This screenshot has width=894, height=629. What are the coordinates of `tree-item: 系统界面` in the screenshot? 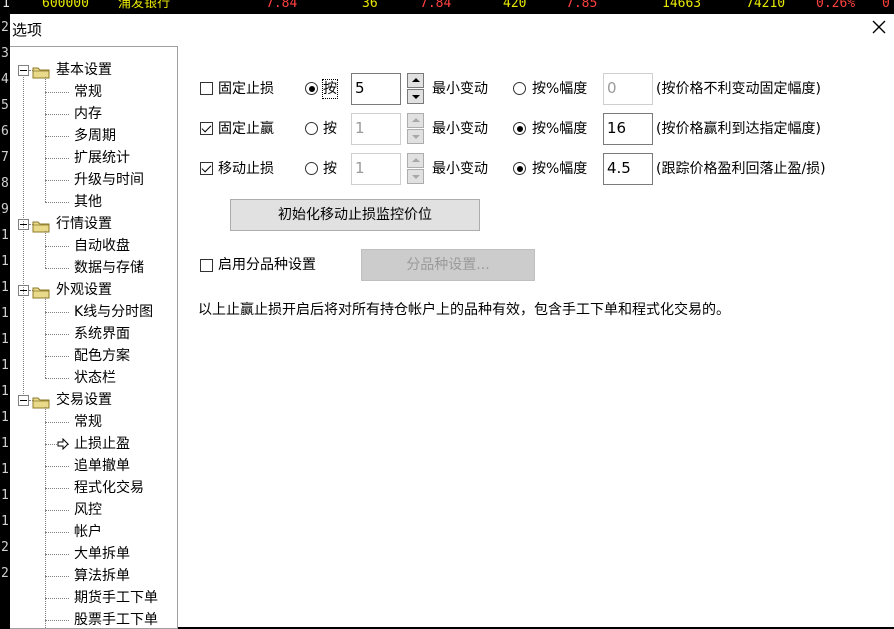 It's located at (102, 334).